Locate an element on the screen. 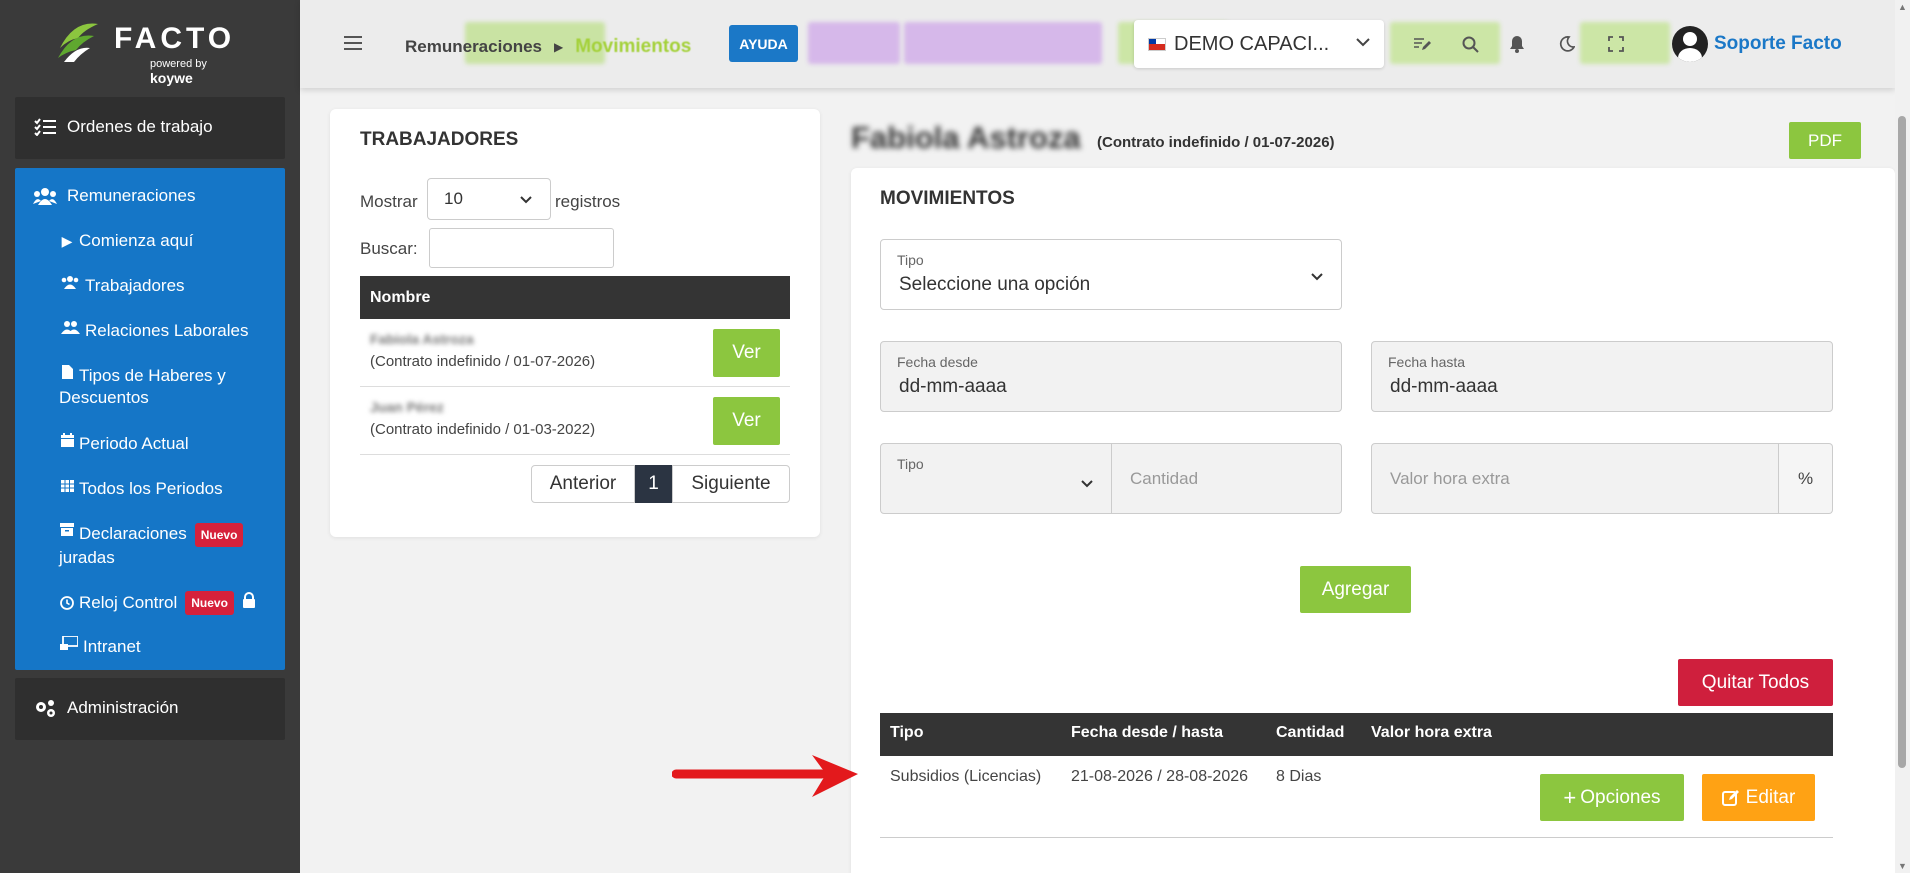  sidebar-item-administracion: Administración is located at coordinates (150, 709).